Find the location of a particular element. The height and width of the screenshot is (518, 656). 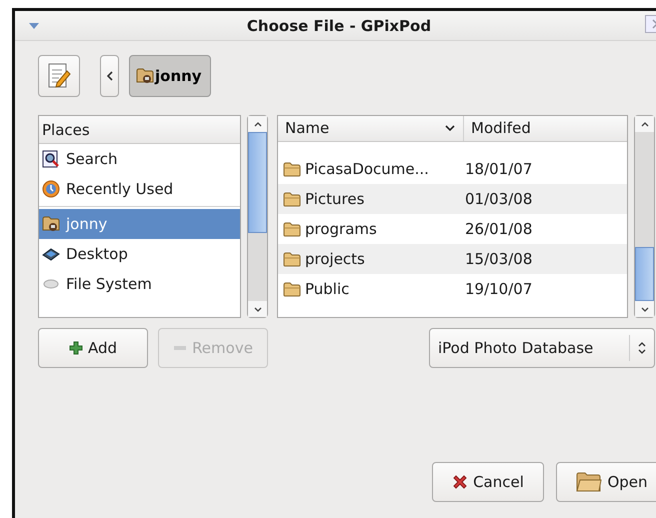

file-name: Pictures is located at coordinates (369, 199).